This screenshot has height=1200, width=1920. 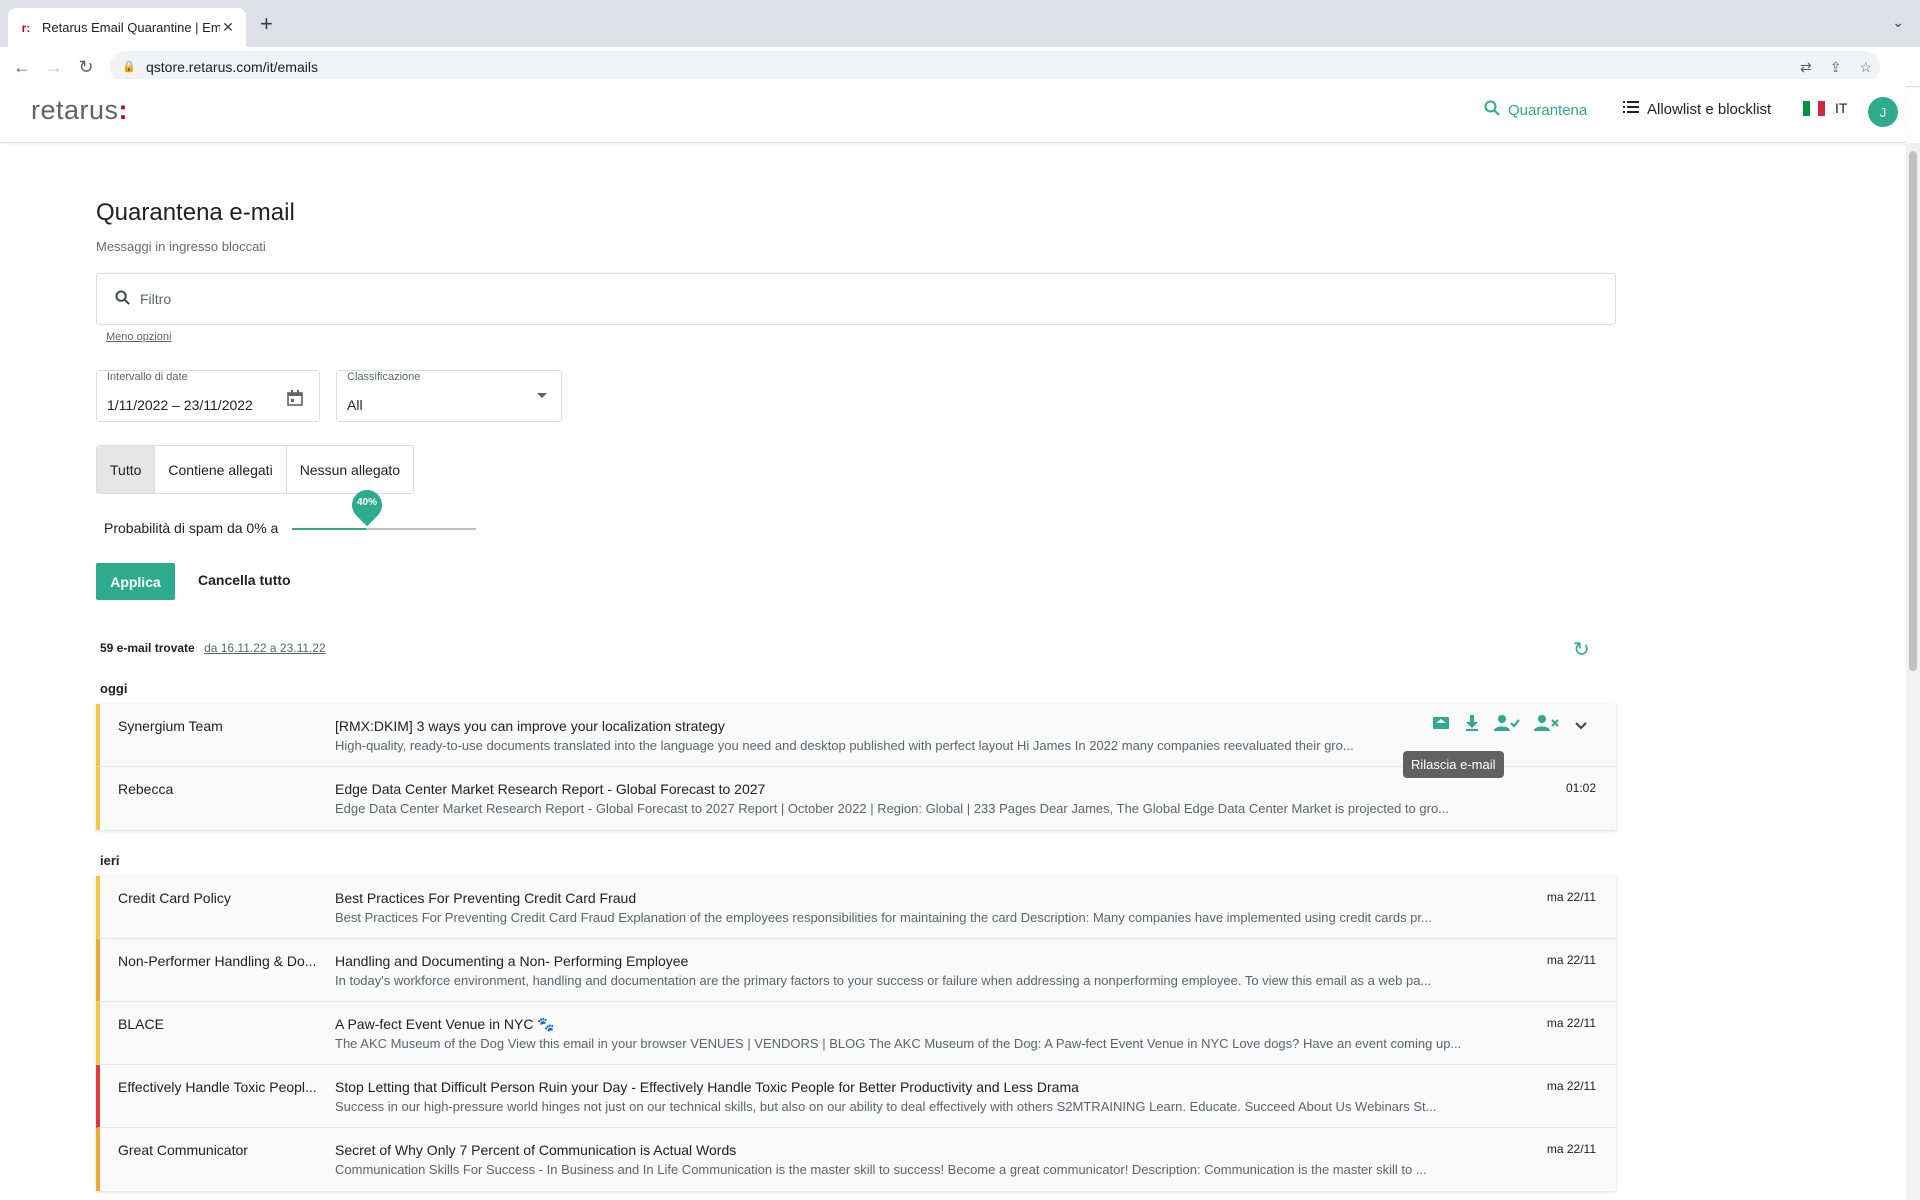 I want to click on share-icon: ⇪, so click(x=1836, y=67).